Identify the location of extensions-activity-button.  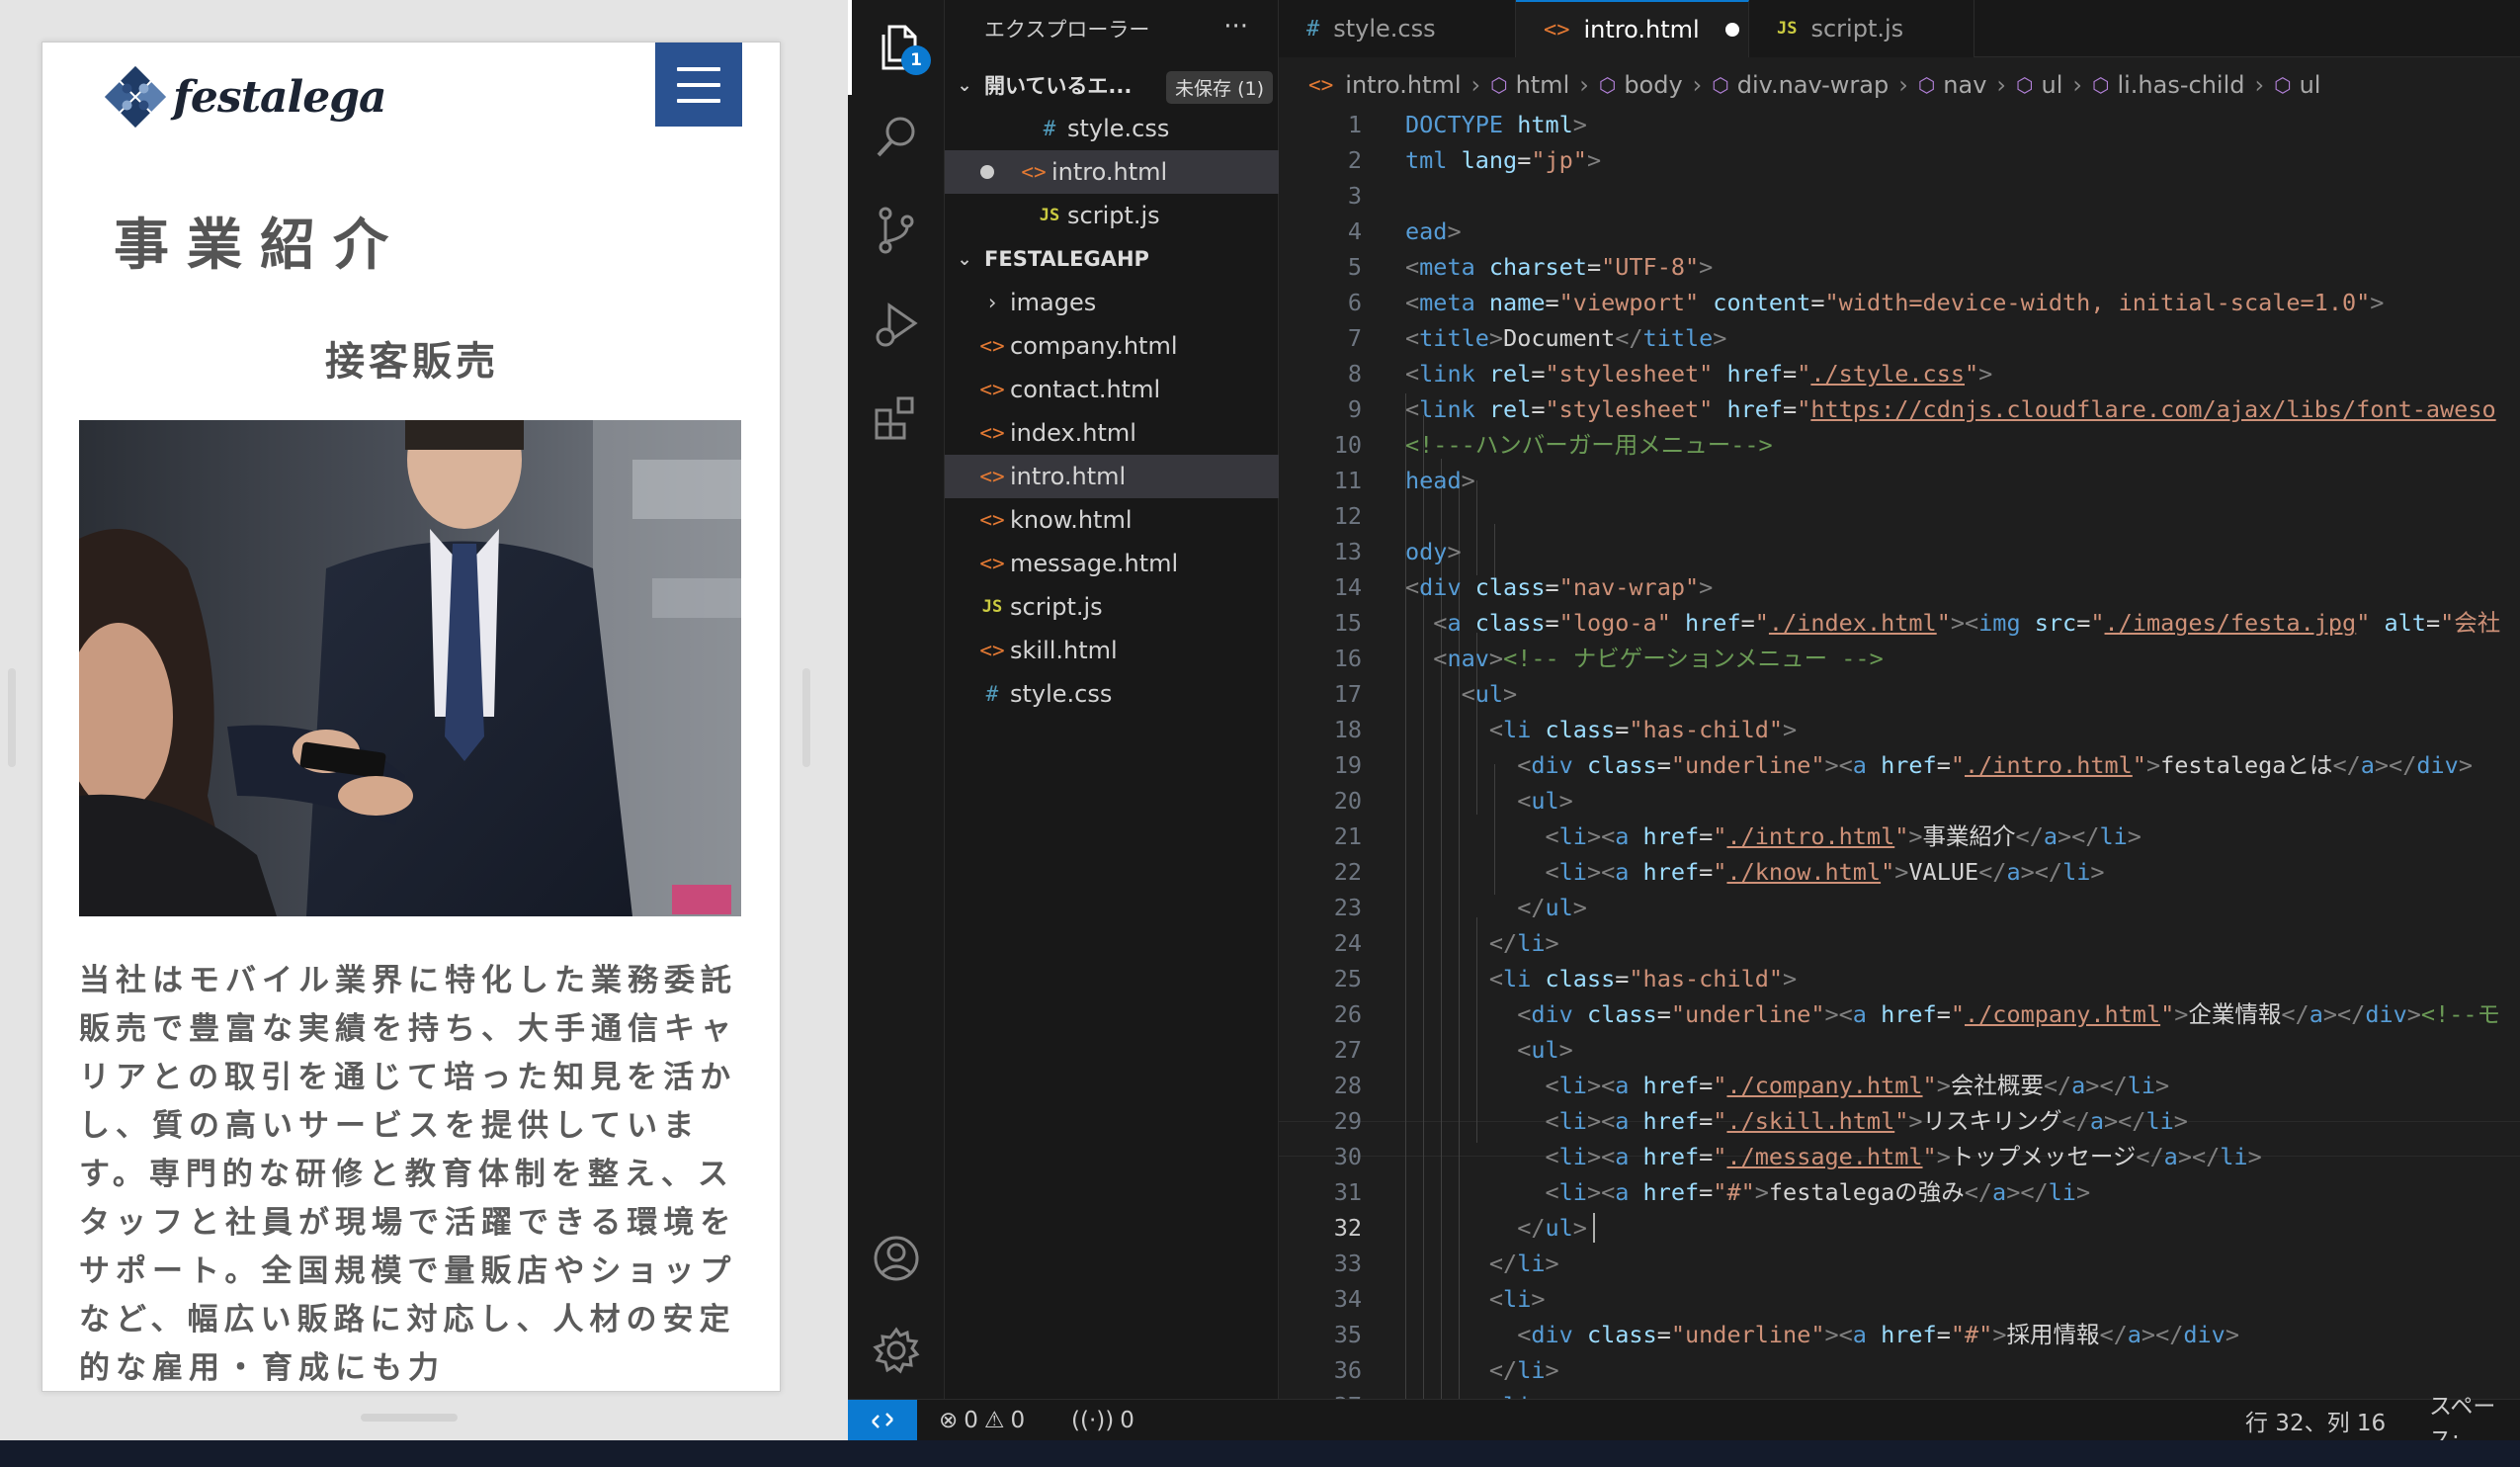
(896, 418).